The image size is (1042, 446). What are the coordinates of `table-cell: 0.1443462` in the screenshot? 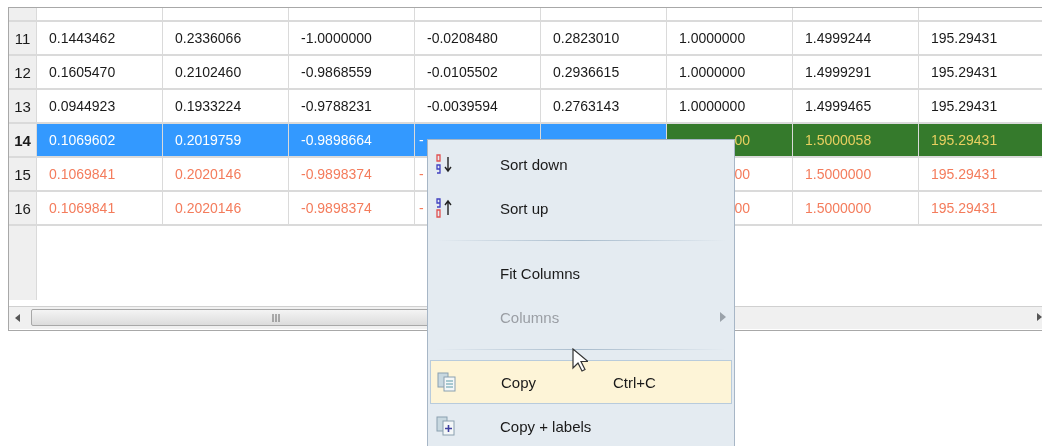 It's located at (100, 39).